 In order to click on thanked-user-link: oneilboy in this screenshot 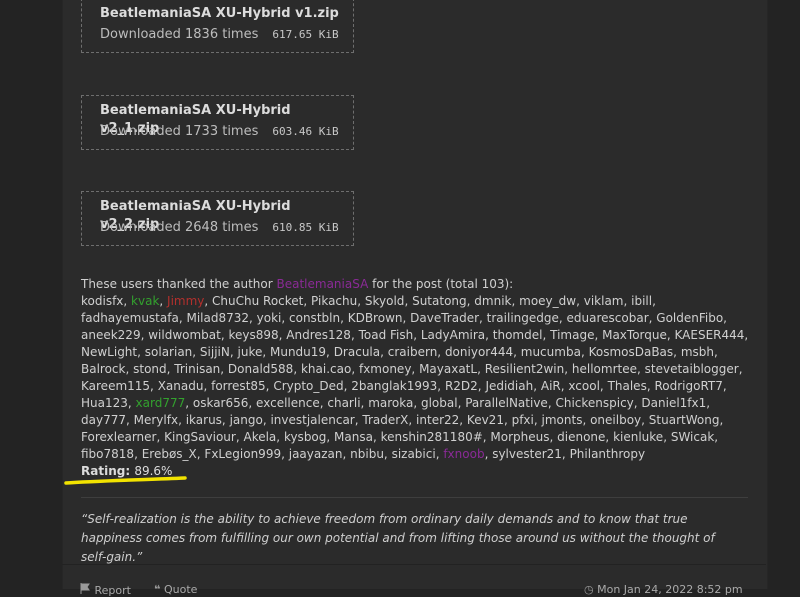, I will do `click(615, 420)`.